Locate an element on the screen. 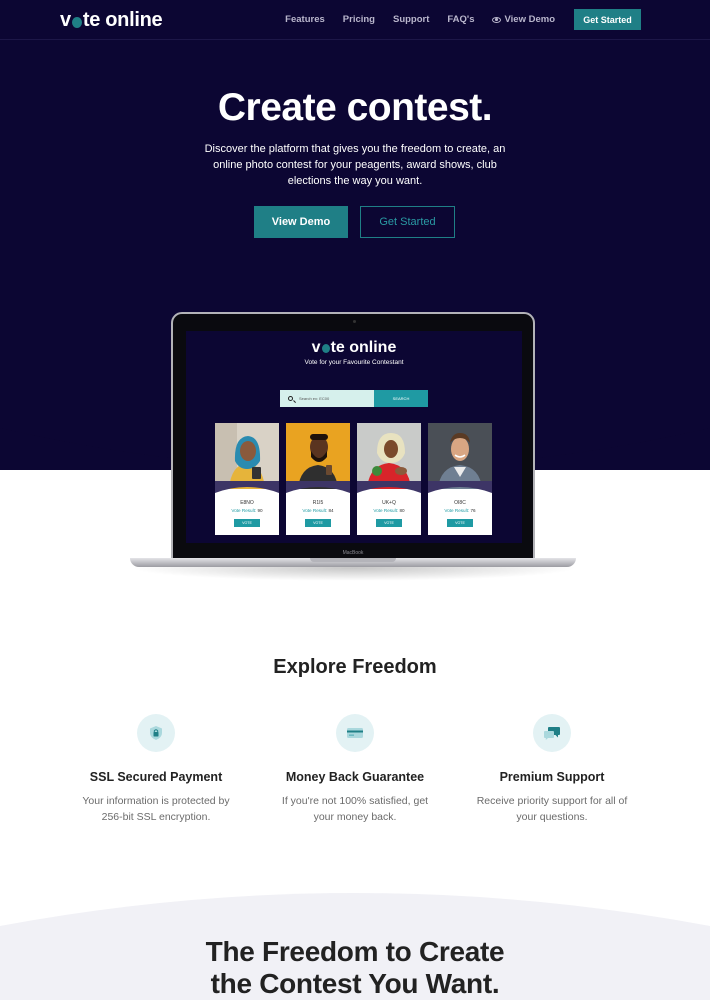 The height and width of the screenshot is (1000, 710). logo: v te online is located at coordinates (111, 20).